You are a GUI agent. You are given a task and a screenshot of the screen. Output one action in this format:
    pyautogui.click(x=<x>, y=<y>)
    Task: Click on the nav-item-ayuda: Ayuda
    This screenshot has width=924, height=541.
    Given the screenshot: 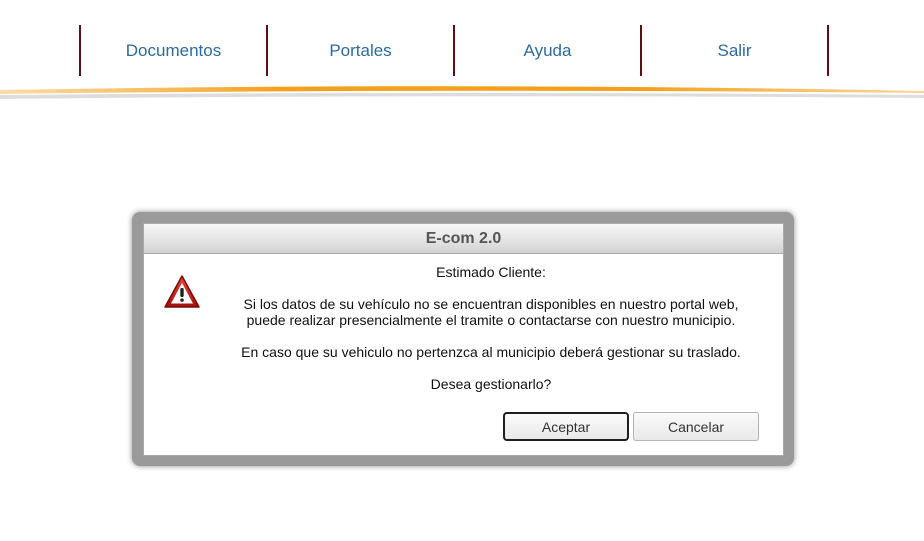 What is the action you would take?
    pyautogui.click(x=546, y=50)
    